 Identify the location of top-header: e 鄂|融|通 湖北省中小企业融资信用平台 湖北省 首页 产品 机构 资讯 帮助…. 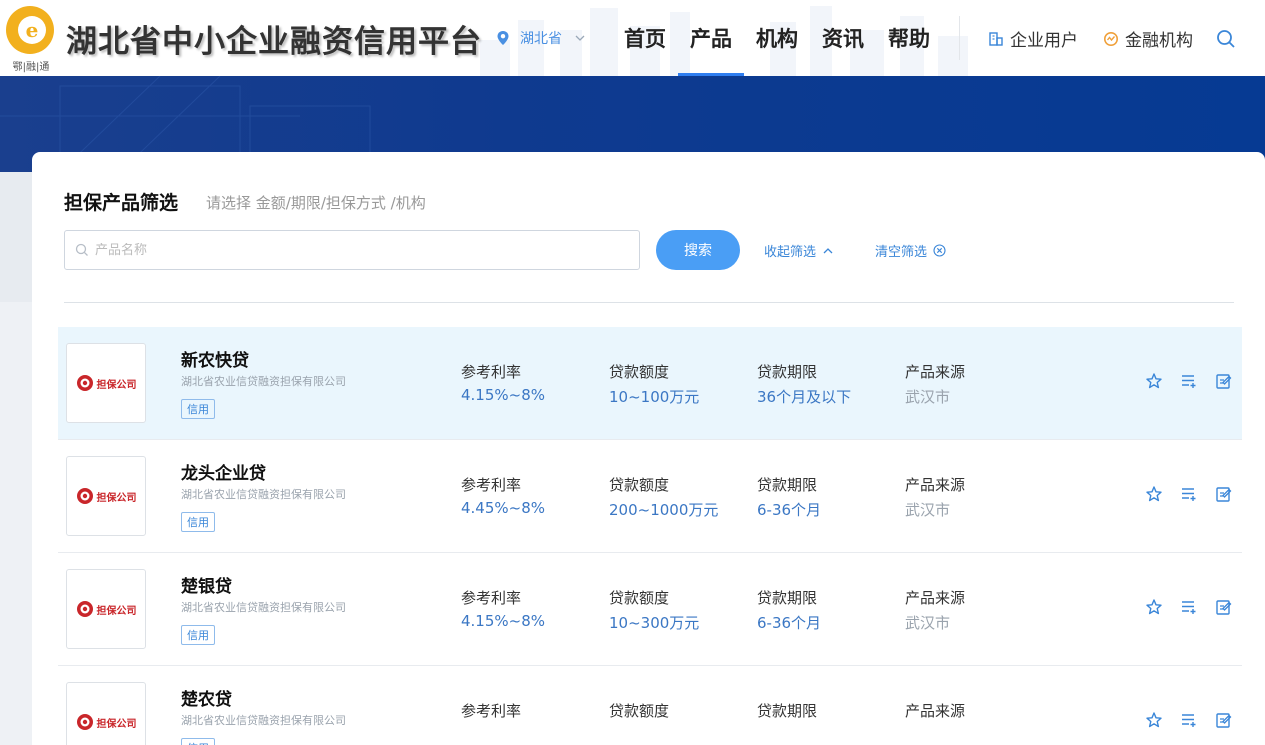
(632, 38).